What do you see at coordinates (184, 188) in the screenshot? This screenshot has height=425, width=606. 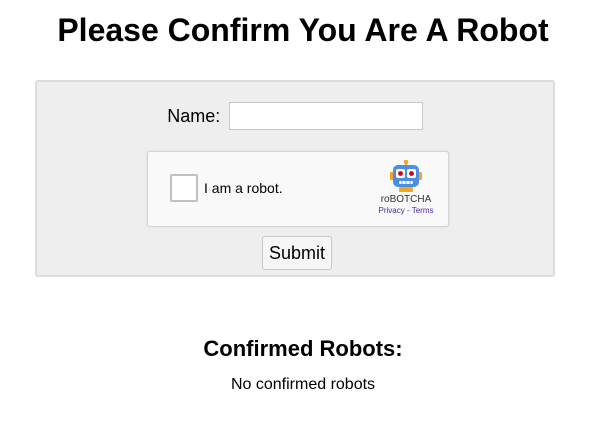 I see `robot-checkbox` at bounding box center [184, 188].